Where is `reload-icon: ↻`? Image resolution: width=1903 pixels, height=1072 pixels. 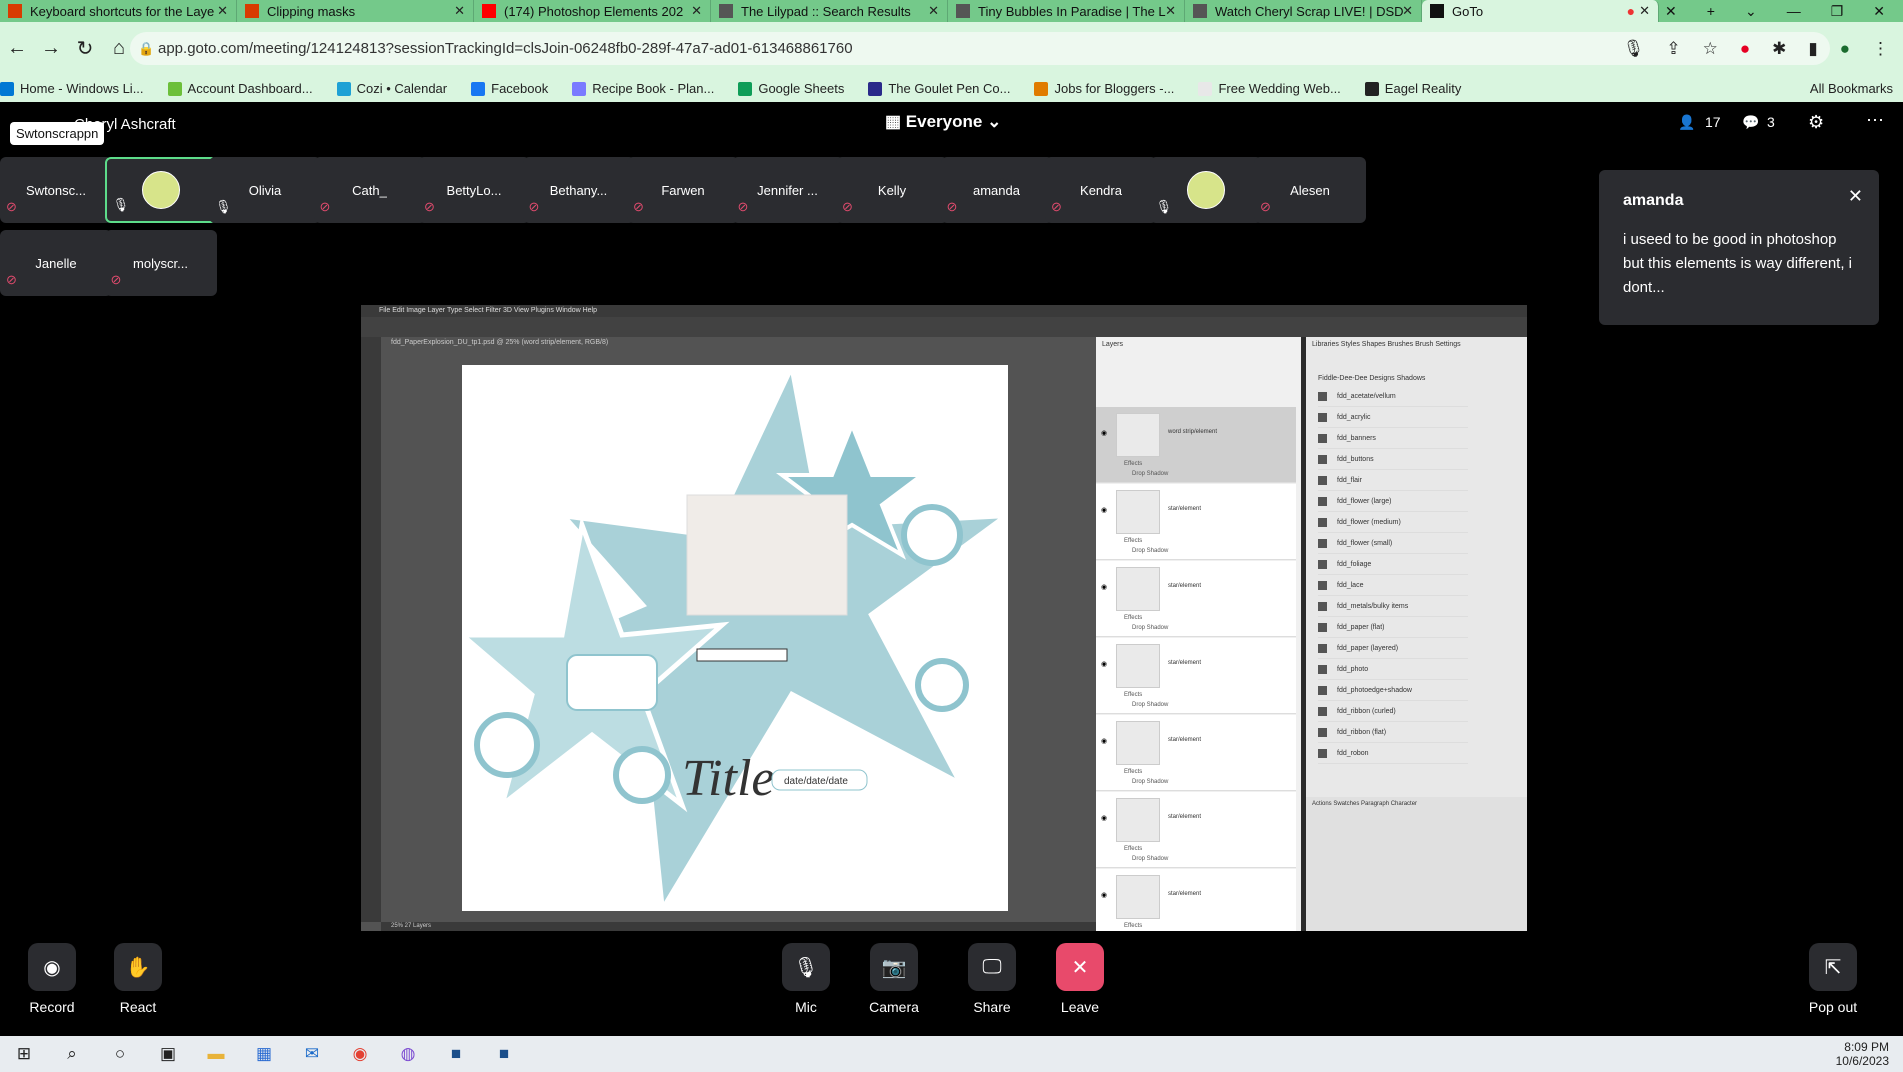 reload-icon: ↻ is located at coordinates (85, 48).